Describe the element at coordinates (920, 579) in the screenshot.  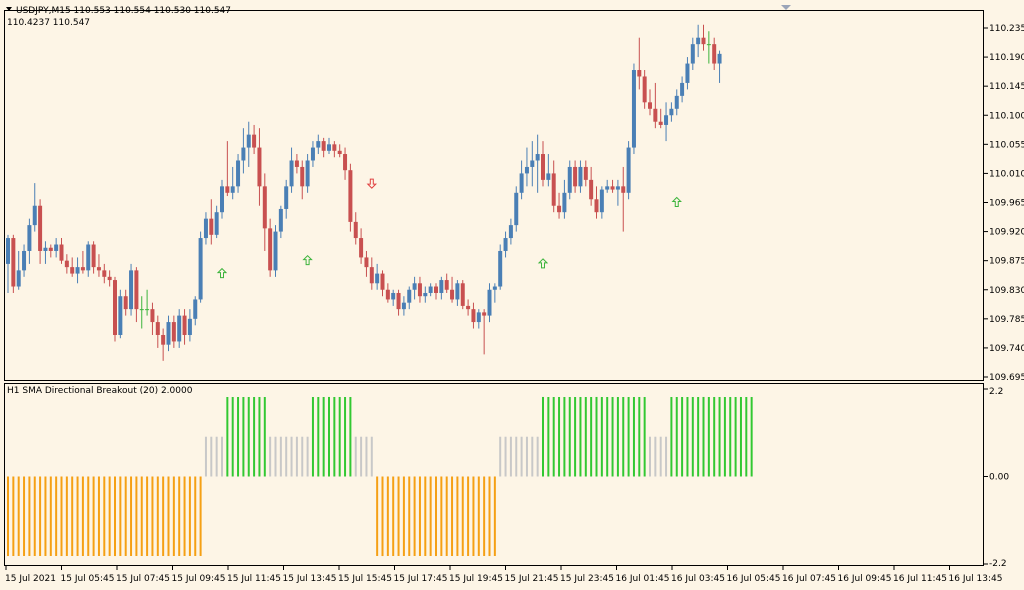
I see `time-tick-label: 16 Jul 11:45` at that location.